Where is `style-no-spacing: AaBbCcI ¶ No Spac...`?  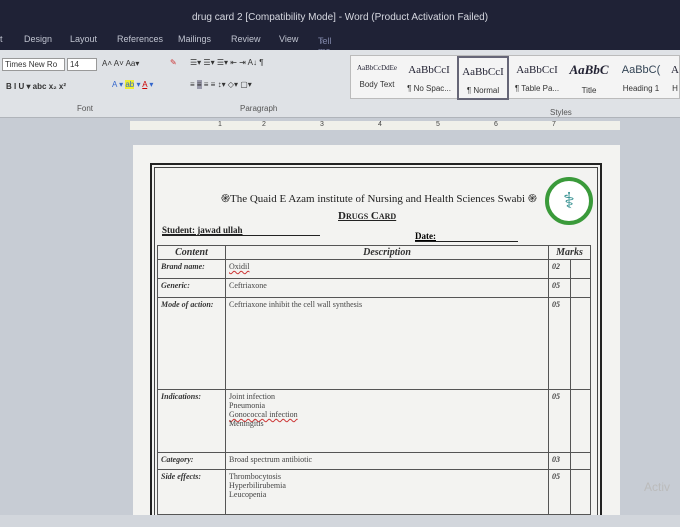 style-no-spacing: AaBbCcI ¶ No Spac... is located at coordinates (429, 78).